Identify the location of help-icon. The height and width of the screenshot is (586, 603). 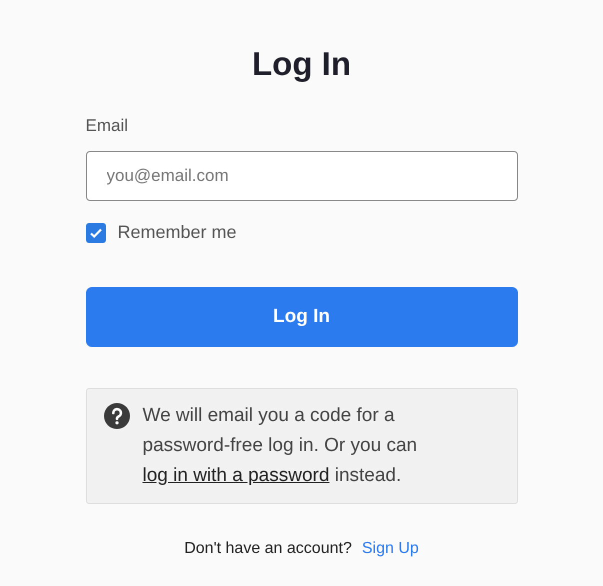
(117, 416).